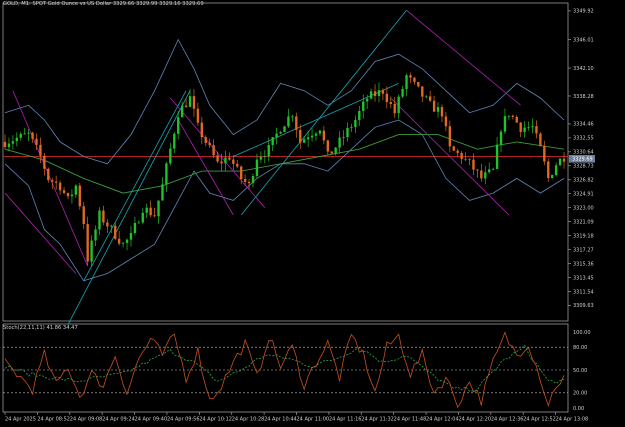  I want to click on price-tick-label: 3321.09, so click(583, 222).